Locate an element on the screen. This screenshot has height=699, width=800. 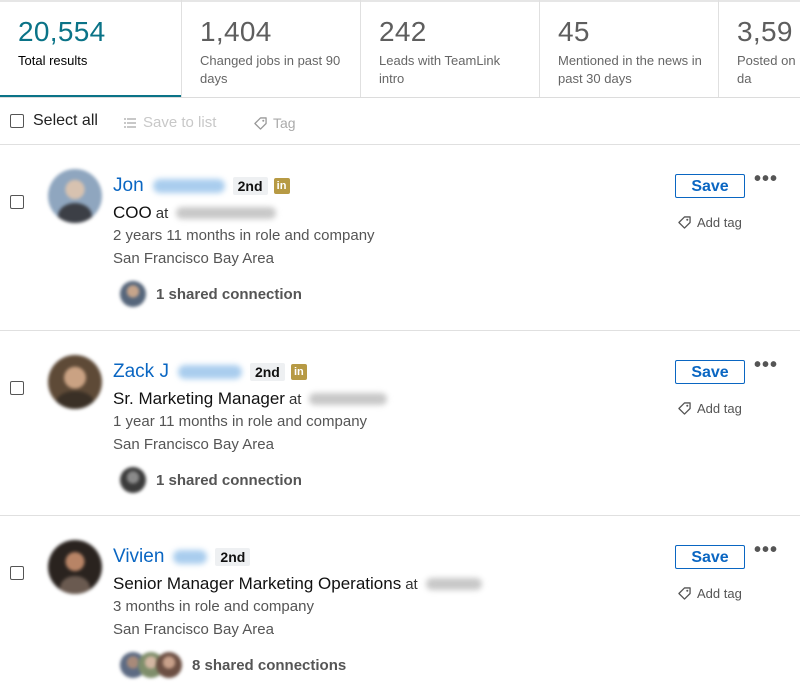
tab-count: 20,554 is located at coordinates (62, 31).